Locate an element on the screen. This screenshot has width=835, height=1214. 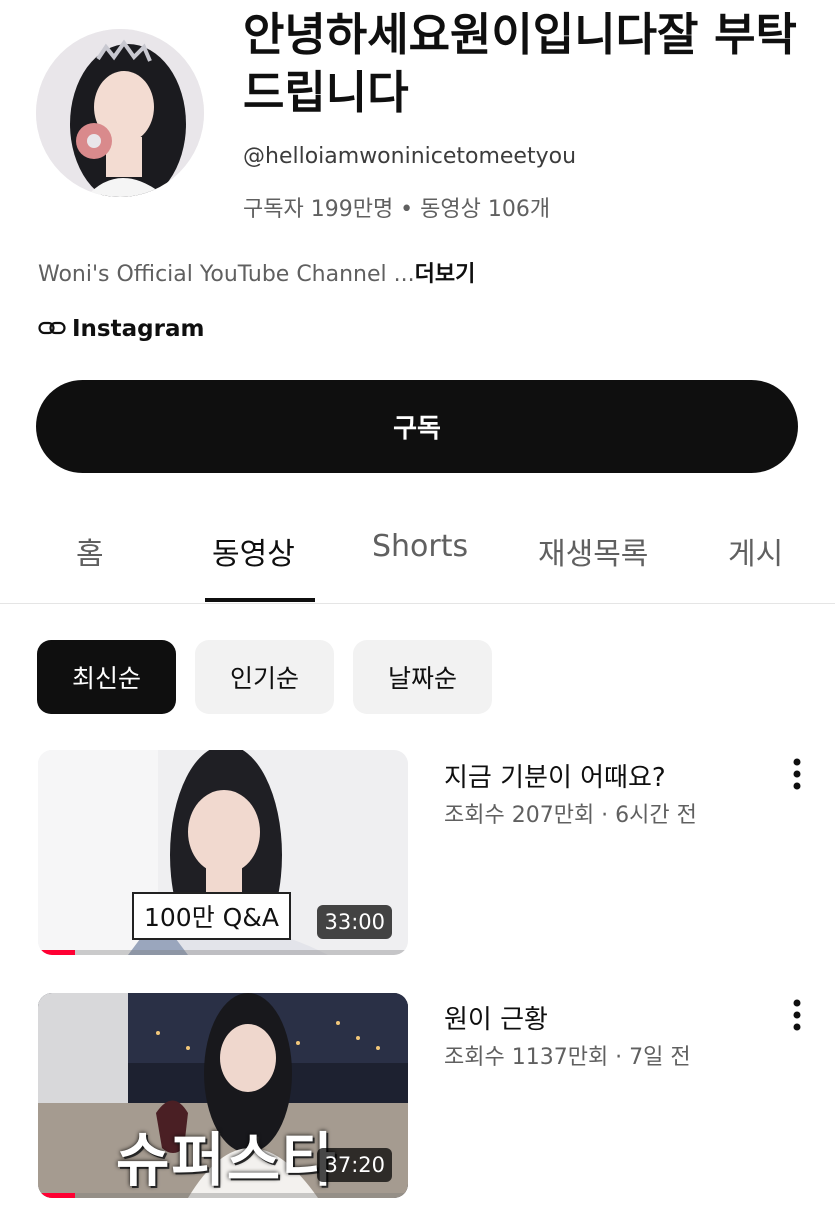
external-link: Instagram is located at coordinates (121, 329).